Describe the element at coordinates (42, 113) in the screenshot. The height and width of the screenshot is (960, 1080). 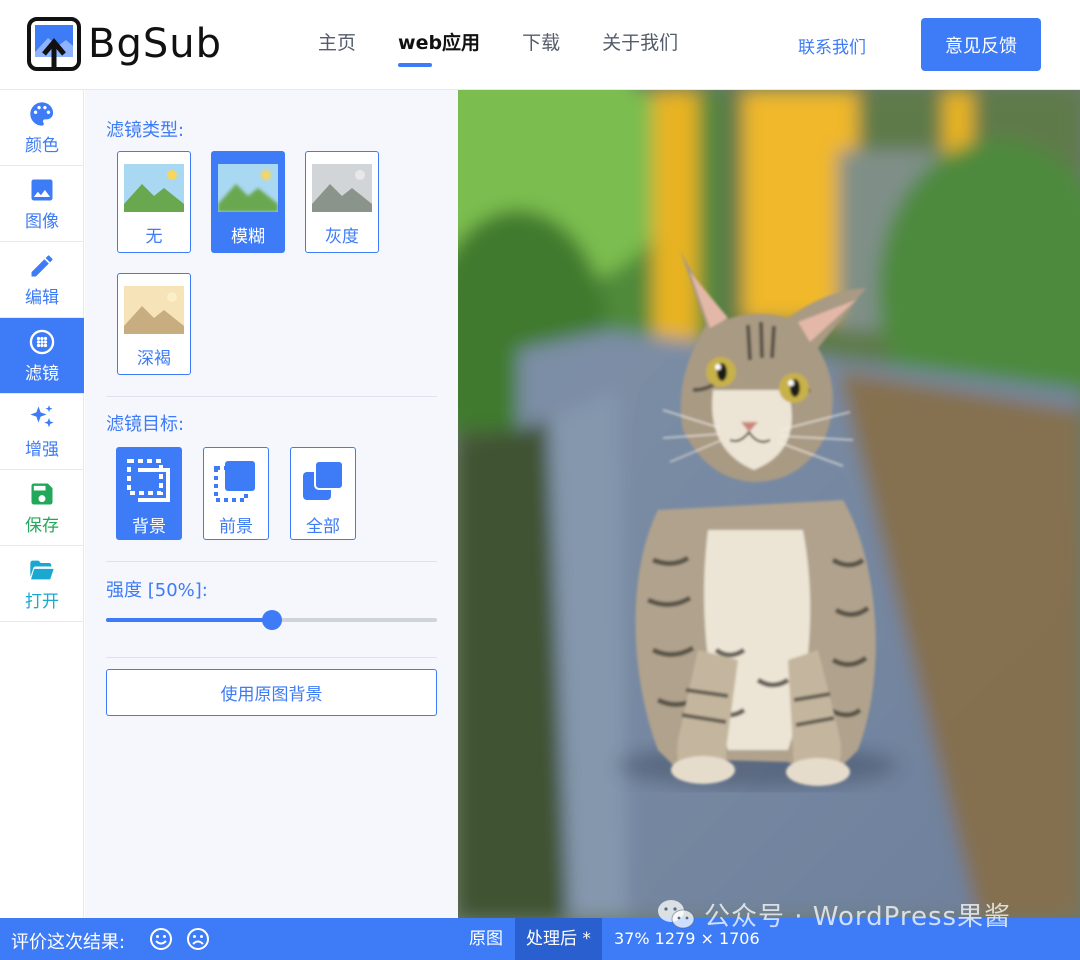
I see `palette-icon` at that location.